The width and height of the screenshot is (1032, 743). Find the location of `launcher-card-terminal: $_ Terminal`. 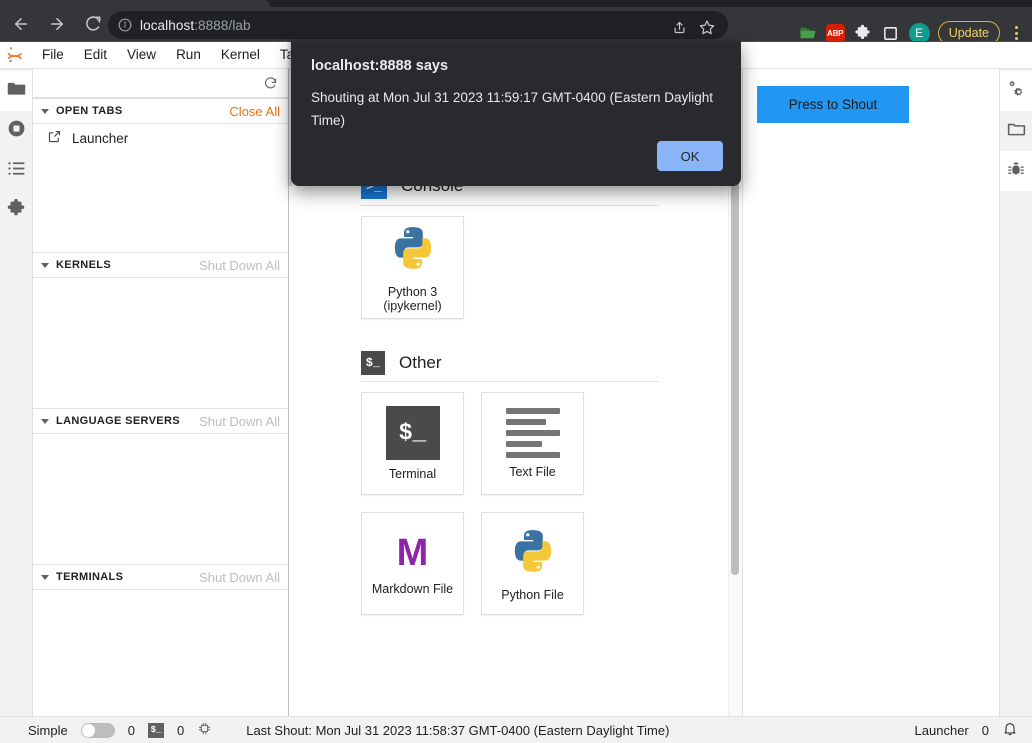

launcher-card-terminal: $_ Terminal is located at coordinates (412, 443).